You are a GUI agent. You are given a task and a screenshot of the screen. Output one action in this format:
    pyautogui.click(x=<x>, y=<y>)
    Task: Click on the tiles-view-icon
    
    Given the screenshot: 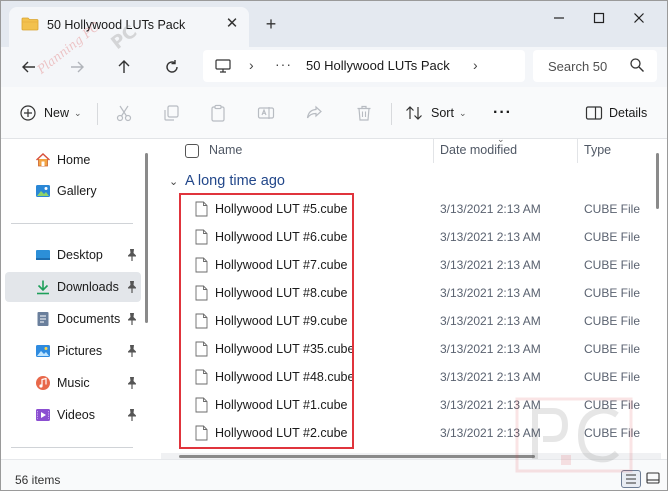 What is the action you would take?
    pyautogui.click(x=653, y=478)
    